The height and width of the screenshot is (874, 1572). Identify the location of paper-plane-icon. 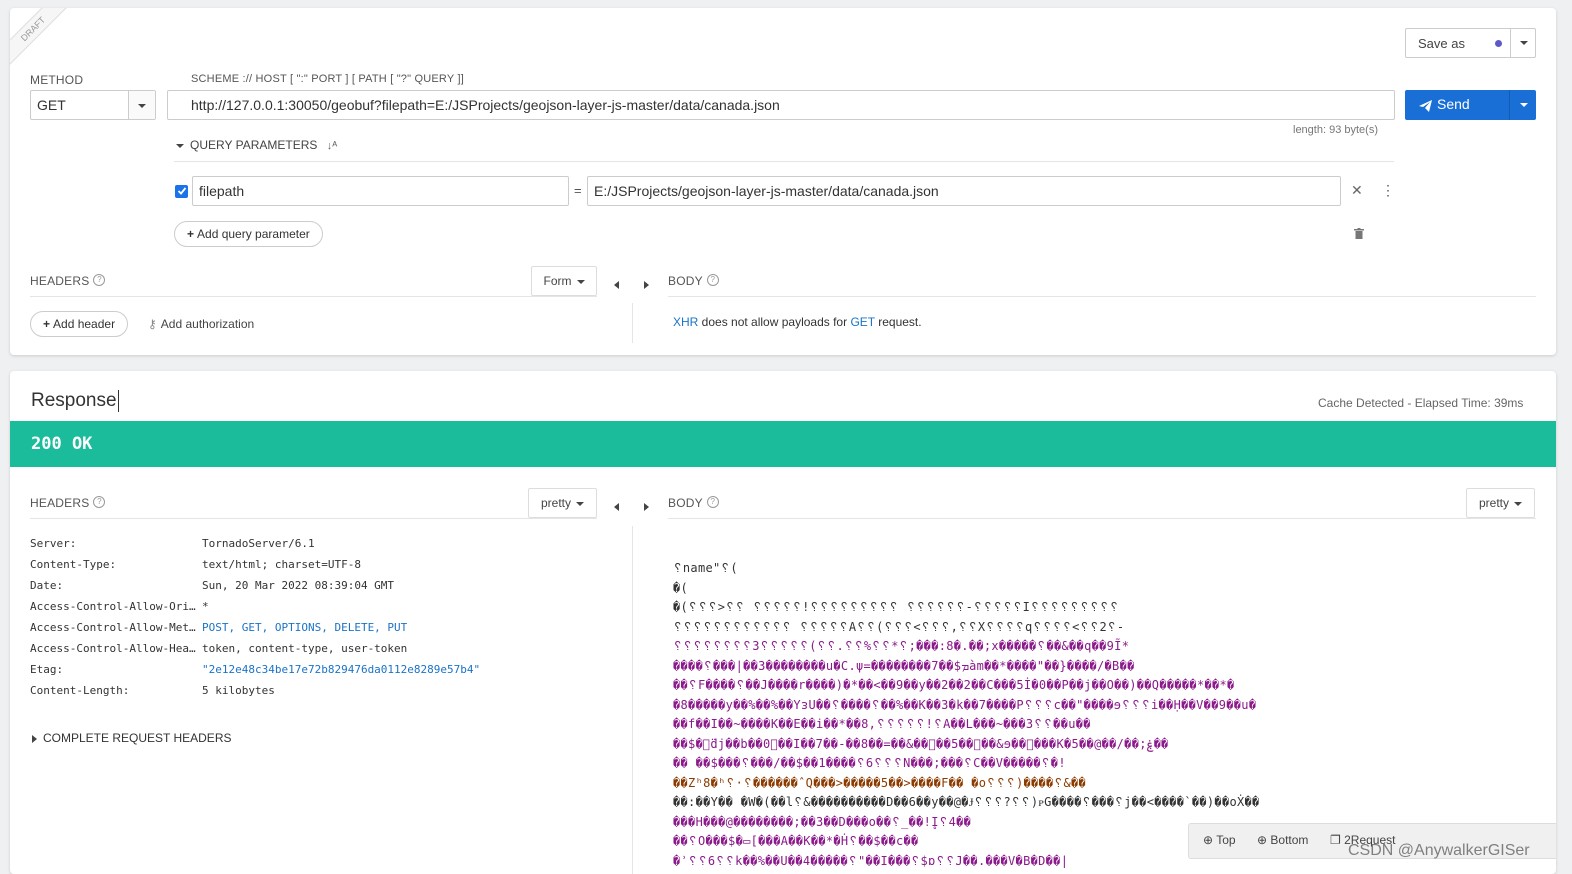
(1425, 108).